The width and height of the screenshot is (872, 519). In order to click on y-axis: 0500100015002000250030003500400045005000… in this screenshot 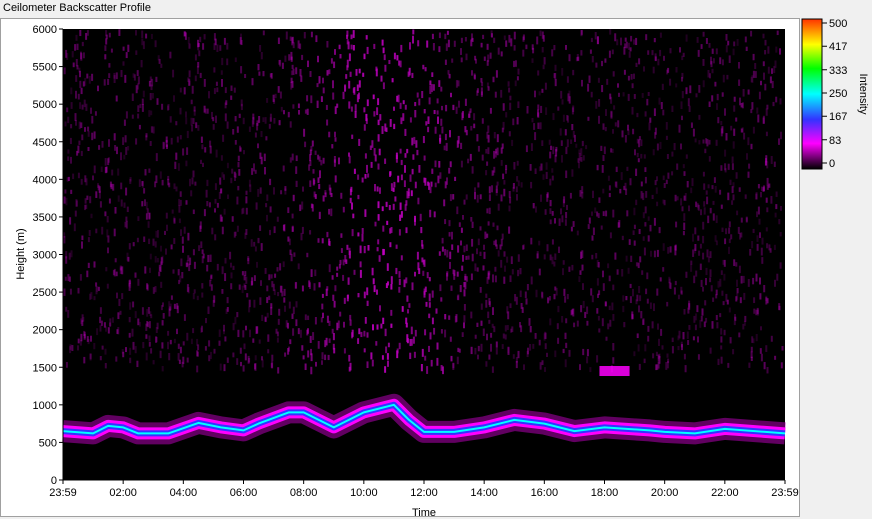, I will do `click(48, 255)`.